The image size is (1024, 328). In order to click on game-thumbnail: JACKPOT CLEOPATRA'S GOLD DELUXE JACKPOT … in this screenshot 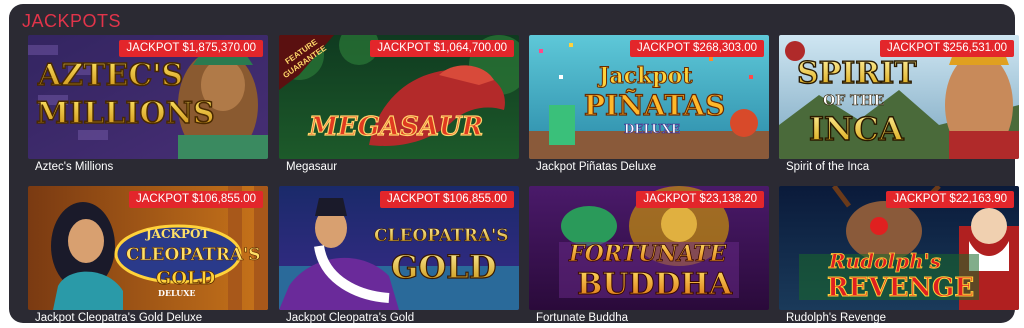, I will do `click(148, 248)`.